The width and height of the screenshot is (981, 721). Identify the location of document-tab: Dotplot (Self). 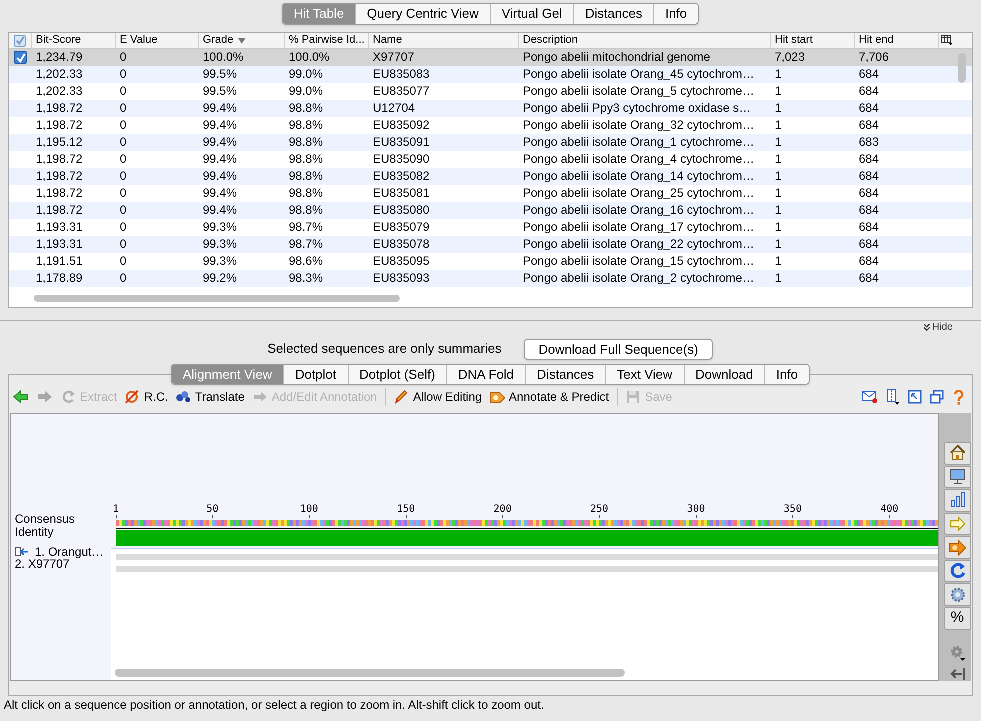
(397, 374).